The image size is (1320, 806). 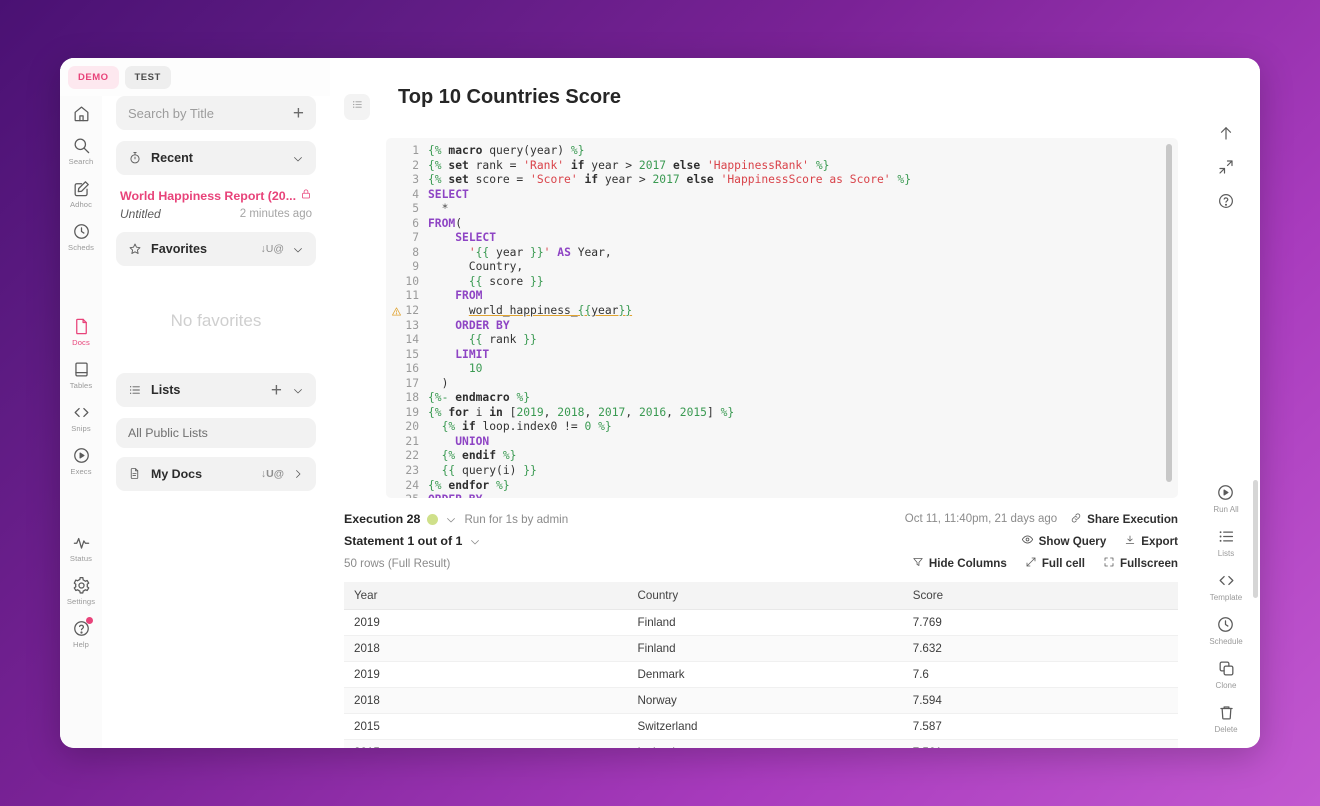 What do you see at coordinates (166, 390) in the screenshot?
I see `lists-title: Lists` at bounding box center [166, 390].